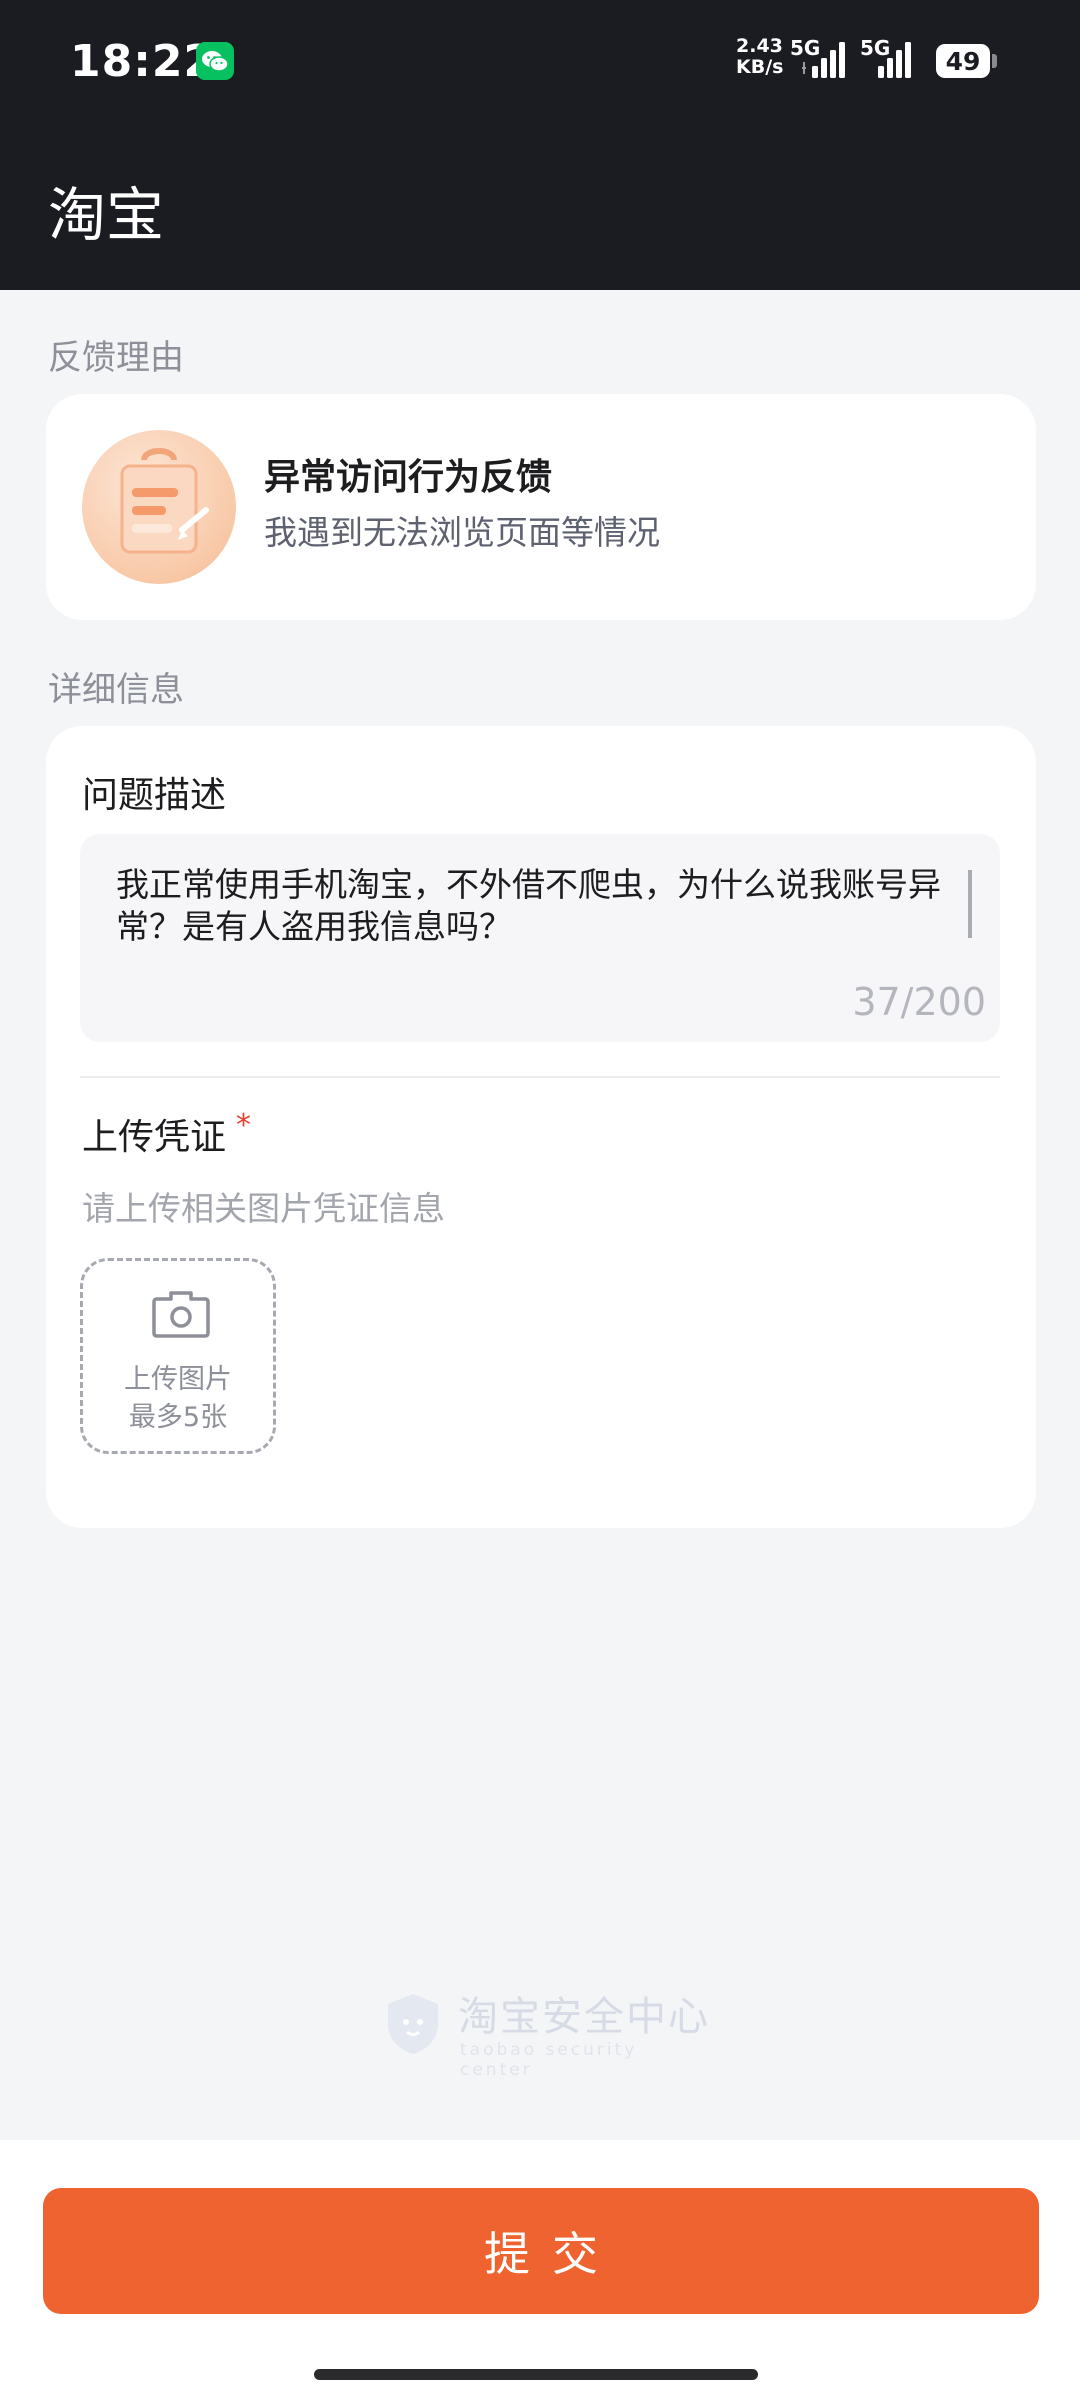 The width and height of the screenshot is (1080, 2403). I want to click on divider, so click(540, 1077).